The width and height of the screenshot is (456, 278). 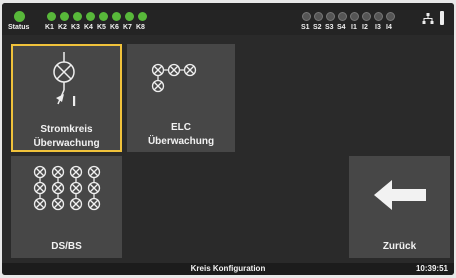 What do you see at coordinates (19, 16) in the screenshot?
I see `status-indicator` at bounding box center [19, 16].